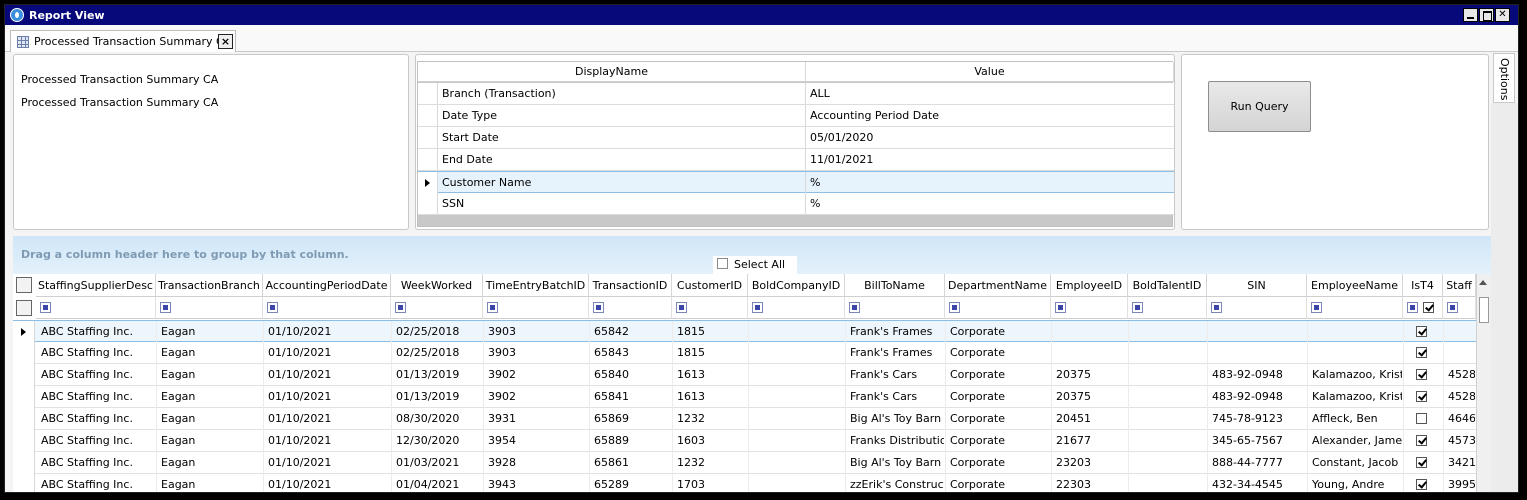 The width and height of the screenshot is (1527, 500). I want to click on param-value: ALL, so click(820, 93).